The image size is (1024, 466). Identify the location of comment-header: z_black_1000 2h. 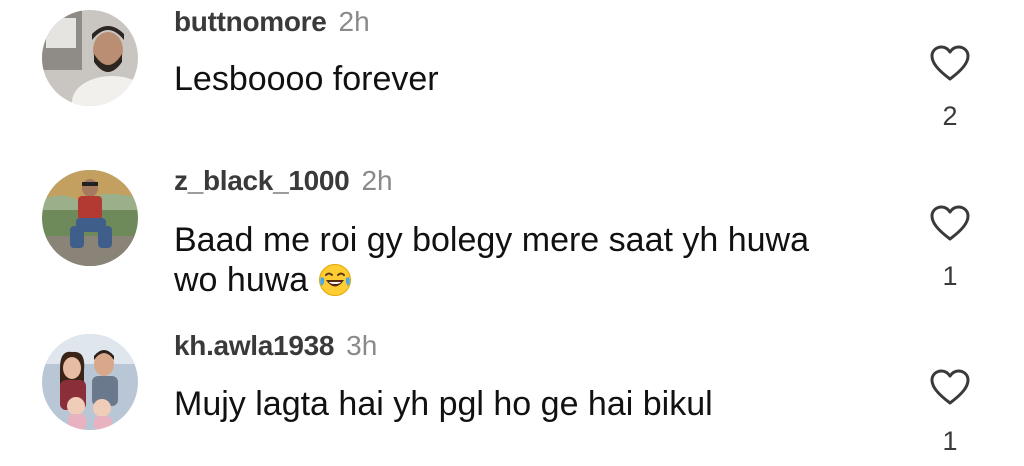
(283, 181).